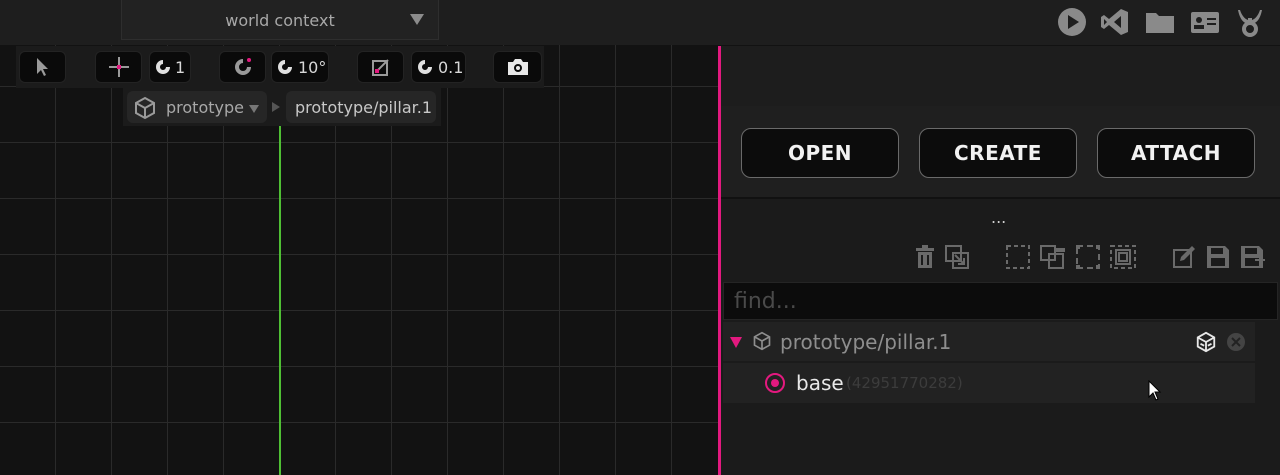  I want to click on radio-selected-icon, so click(775, 383).